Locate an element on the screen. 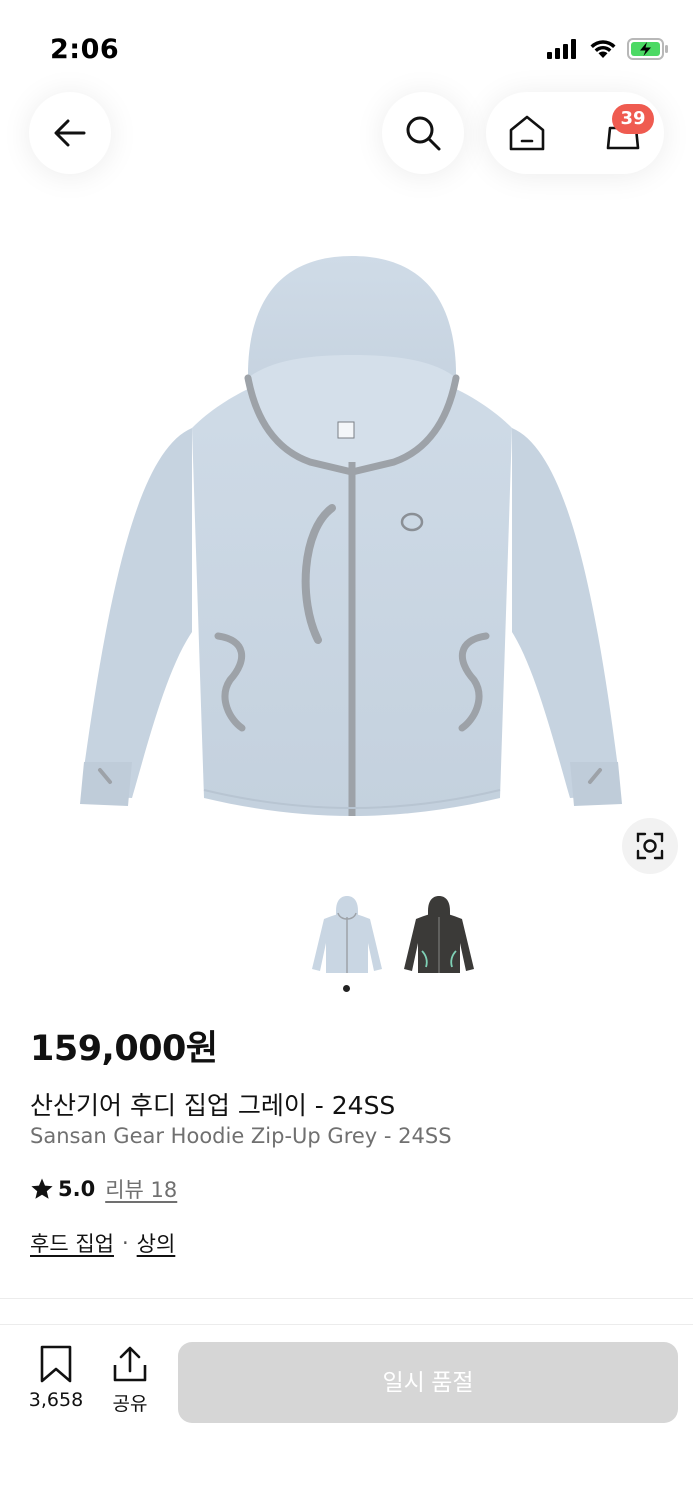 Image resolution: width=693 pixels, height=1500 pixels. share-icon is located at coordinates (130, 1364).